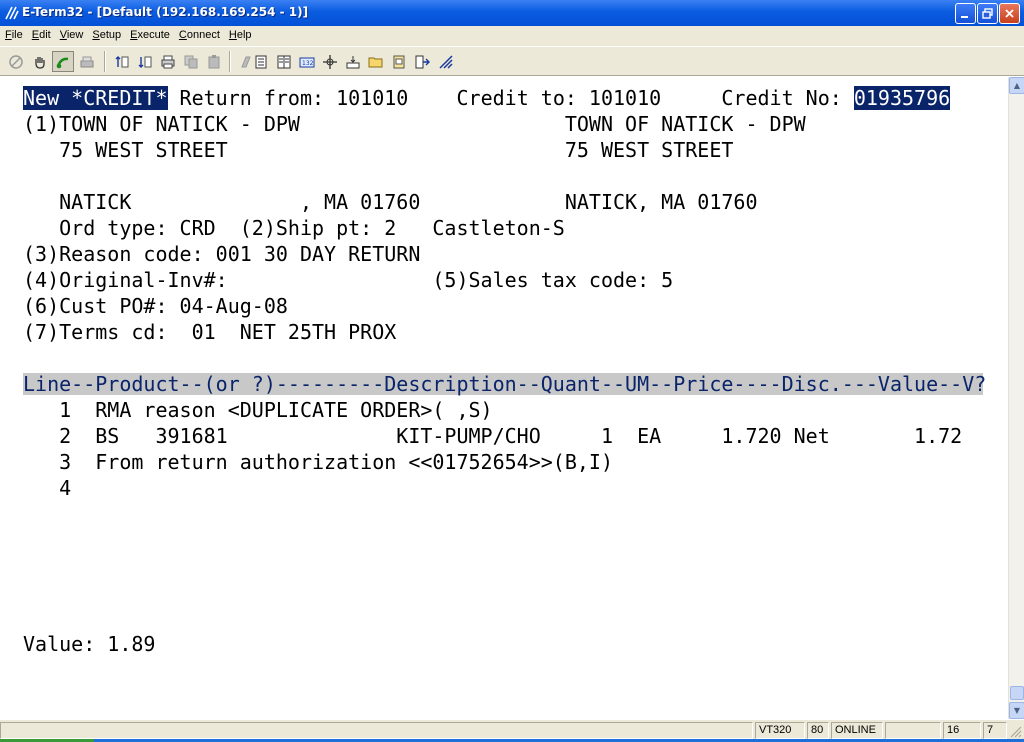 The width and height of the screenshot is (1024, 742). I want to click on print-button, so click(168, 61).